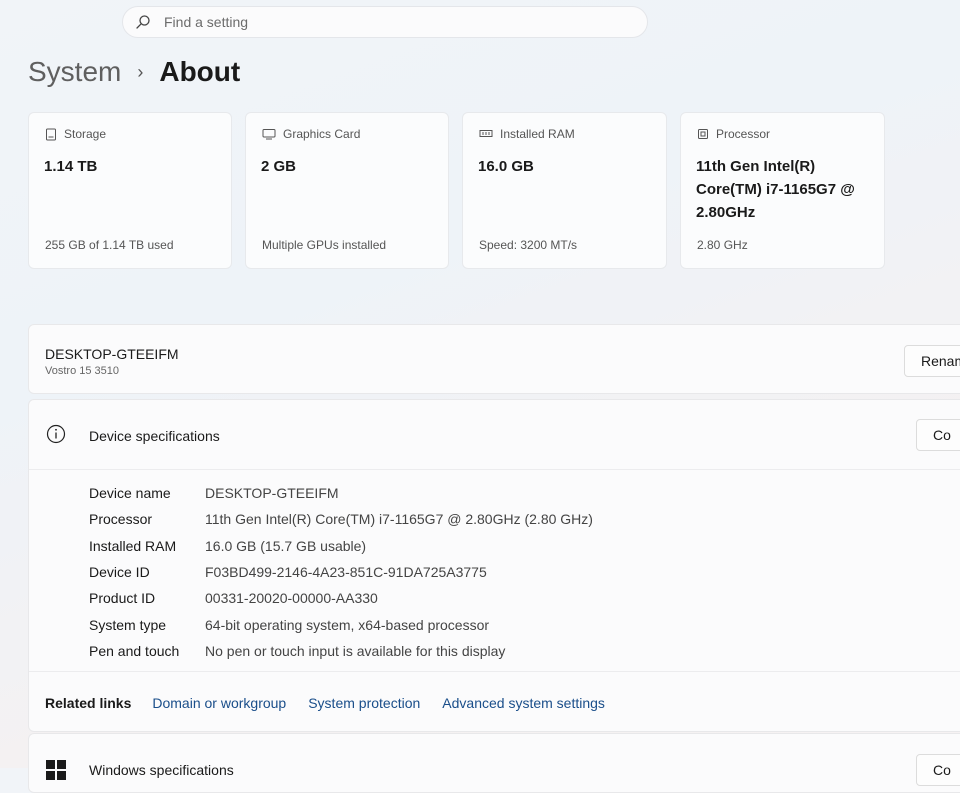  What do you see at coordinates (74, 72) in the screenshot?
I see `breadcrumb-parent: System` at bounding box center [74, 72].